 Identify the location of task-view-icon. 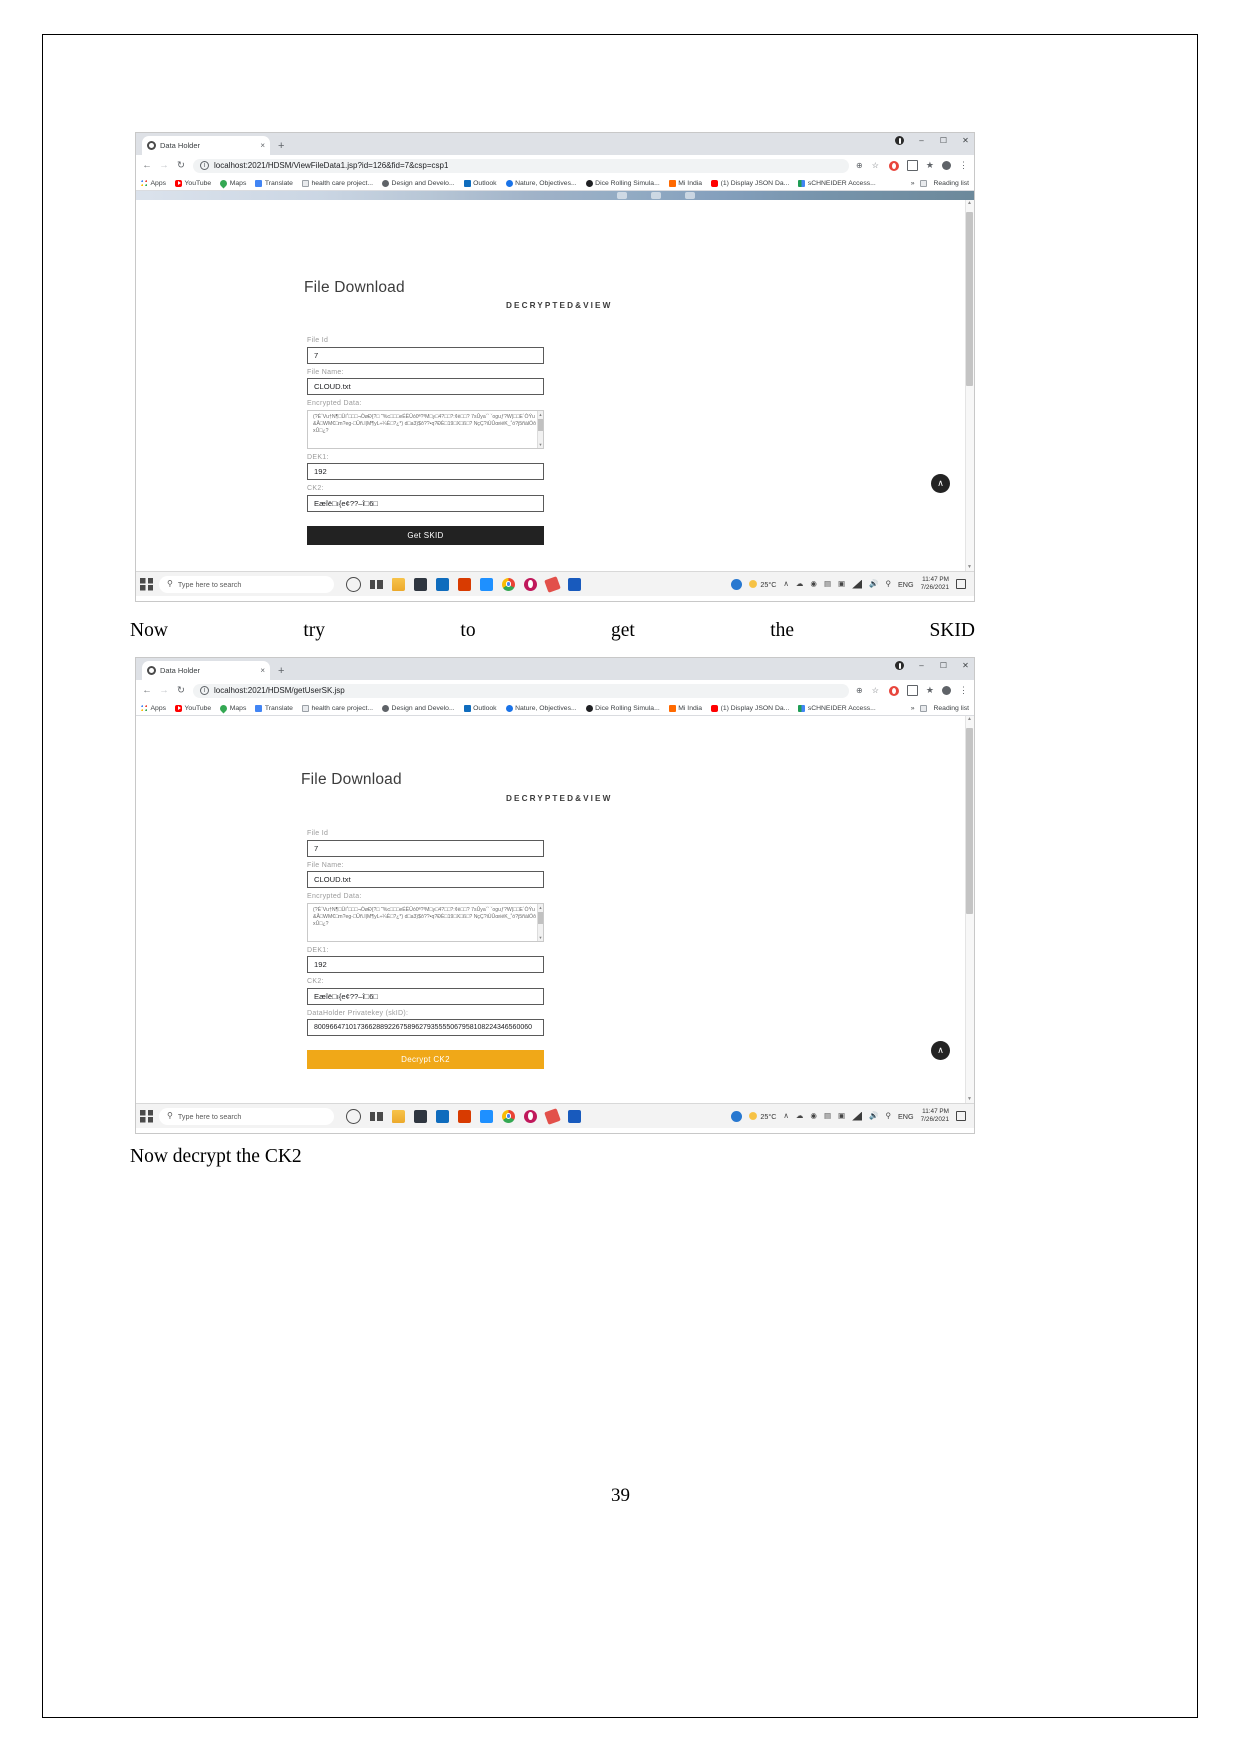
(376, 584).